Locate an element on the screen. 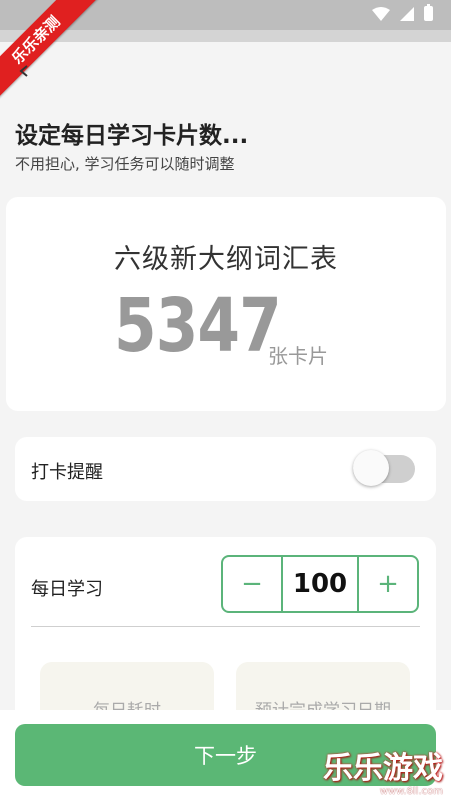 The height and width of the screenshot is (801, 451). page-subtitle: 不用担心, 学习任务可以随时调整 is located at coordinates (125, 164).